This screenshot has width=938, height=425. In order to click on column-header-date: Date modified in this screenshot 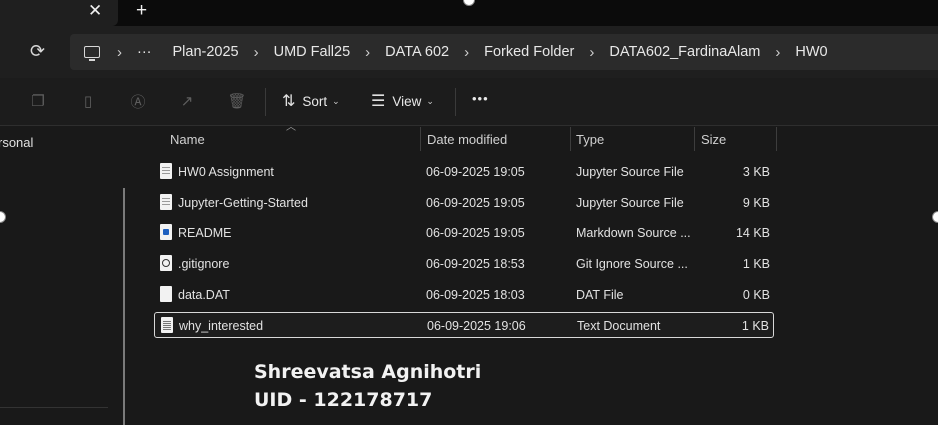, I will do `click(467, 145)`.